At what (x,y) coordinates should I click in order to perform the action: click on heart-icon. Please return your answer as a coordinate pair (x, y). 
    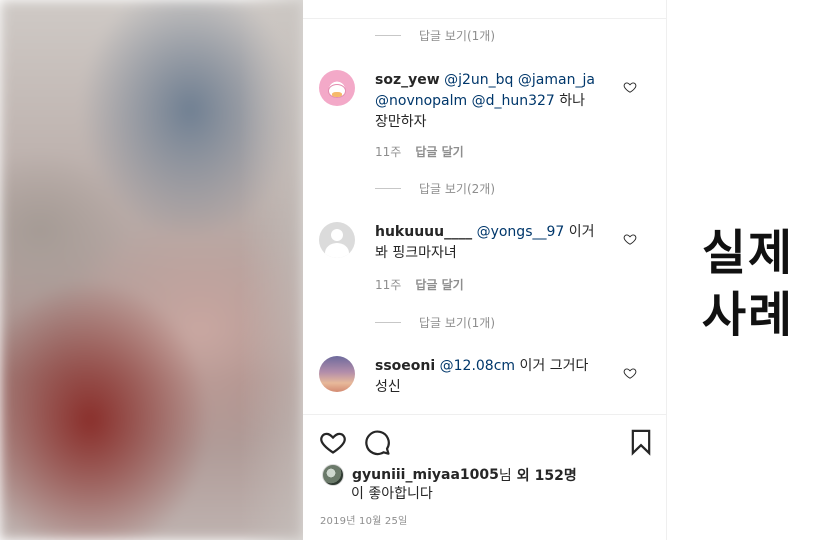
    Looking at the image, I should click on (333, 442).